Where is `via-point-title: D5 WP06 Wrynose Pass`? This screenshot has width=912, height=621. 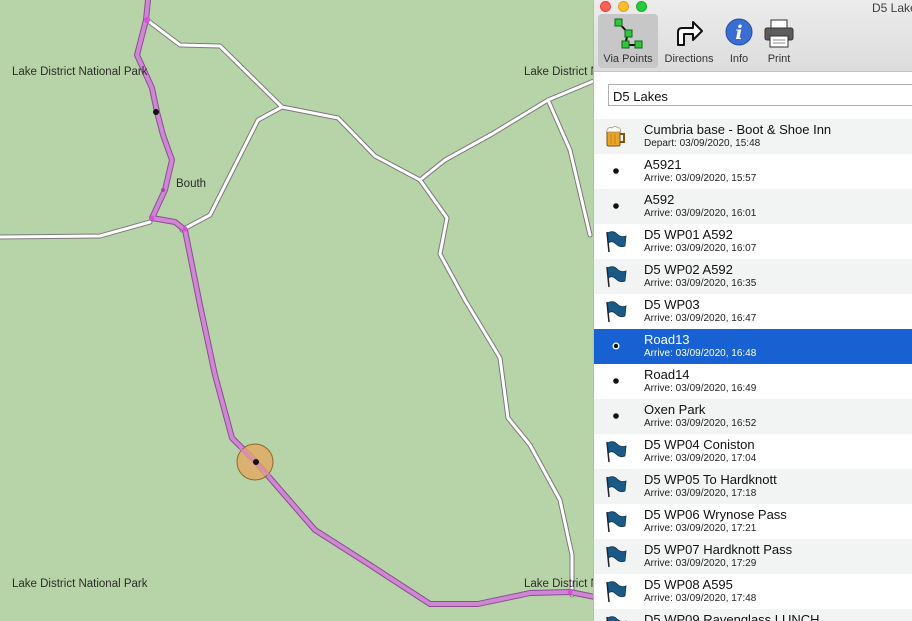 via-point-title: D5 WP06 Wrynose Pass is located at coordinates (715, 514).